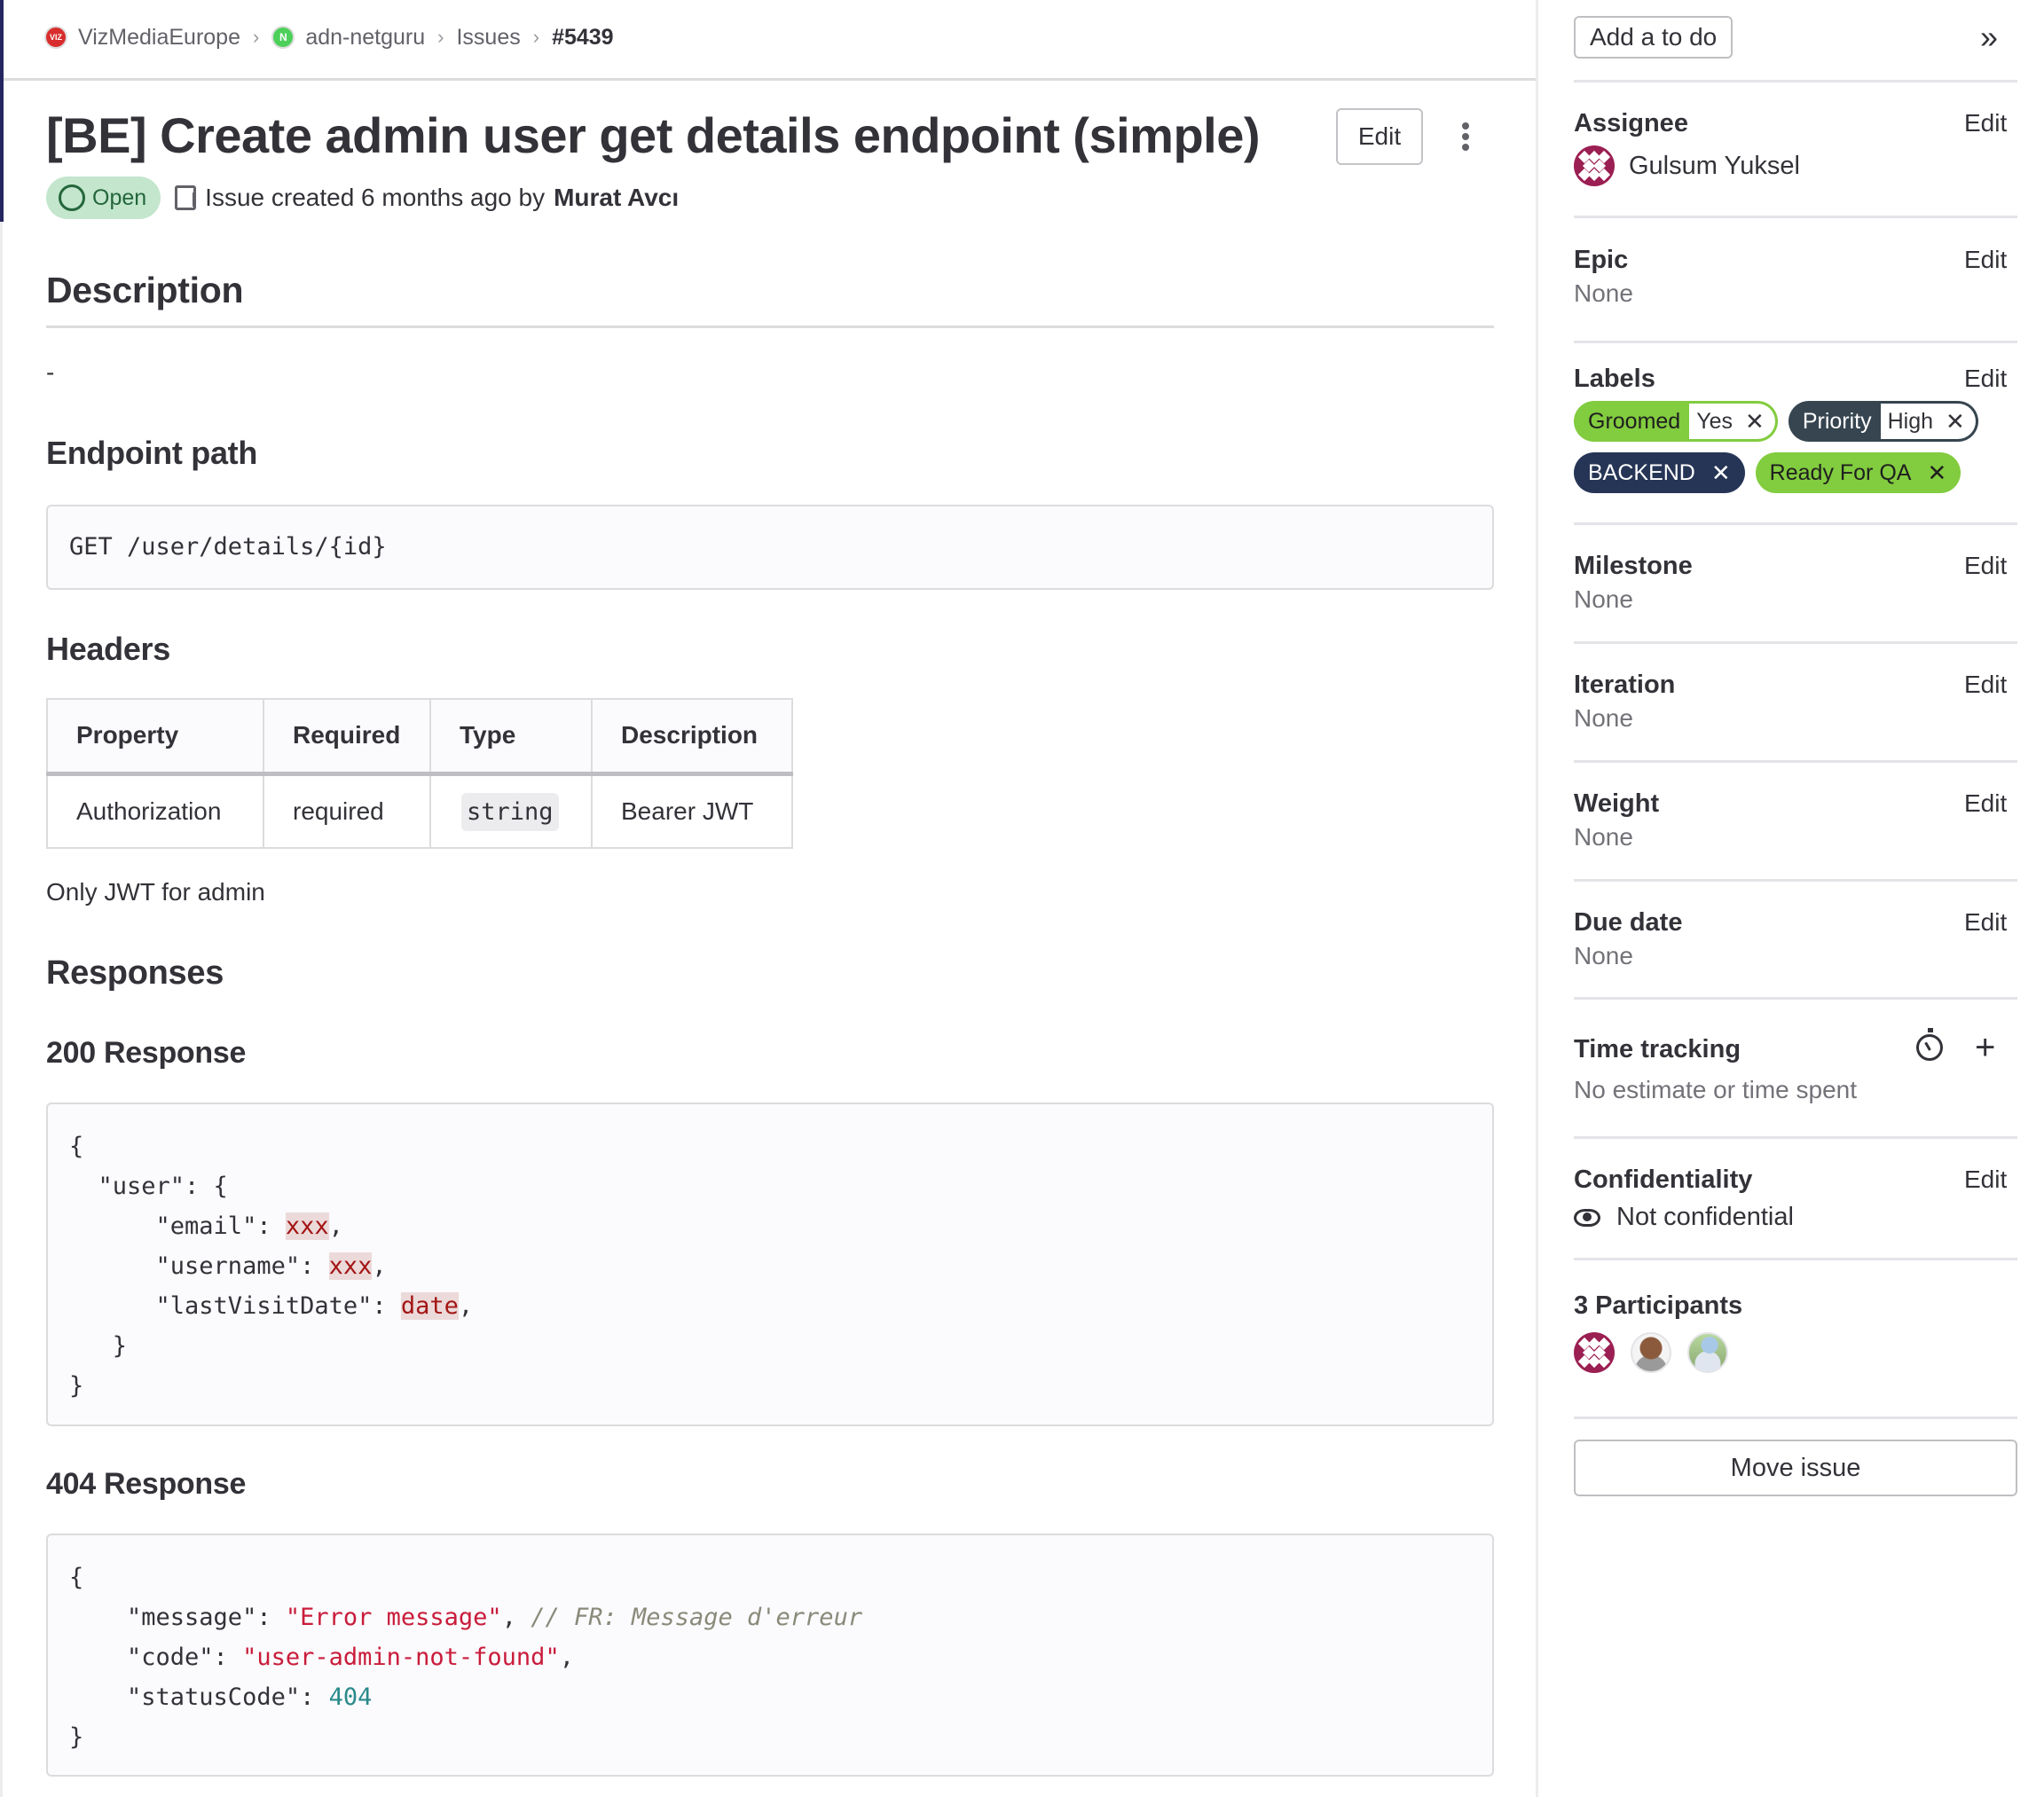  What do you see at coordinates (1653, 37) in the screenshot?
I see `add-todo-button: Add a to do` at bounding box center [1653, 37].